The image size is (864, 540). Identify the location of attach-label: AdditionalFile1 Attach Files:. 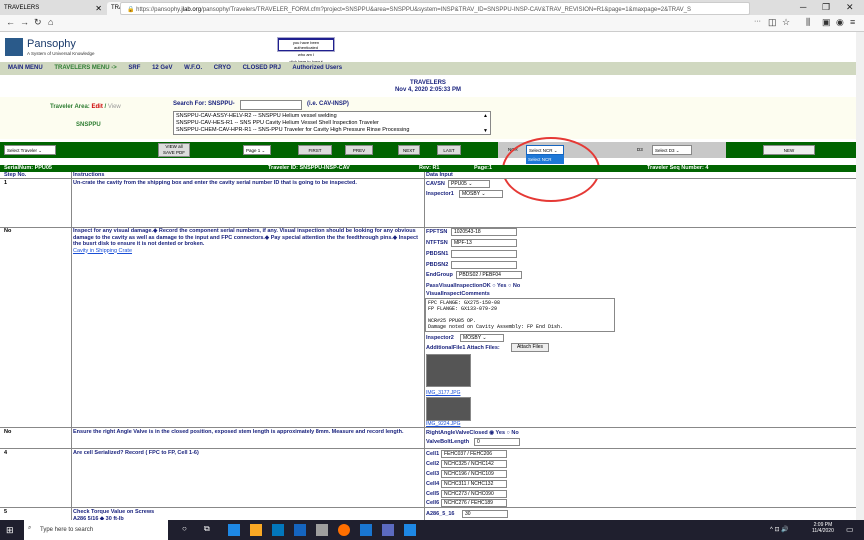
(463, 348).